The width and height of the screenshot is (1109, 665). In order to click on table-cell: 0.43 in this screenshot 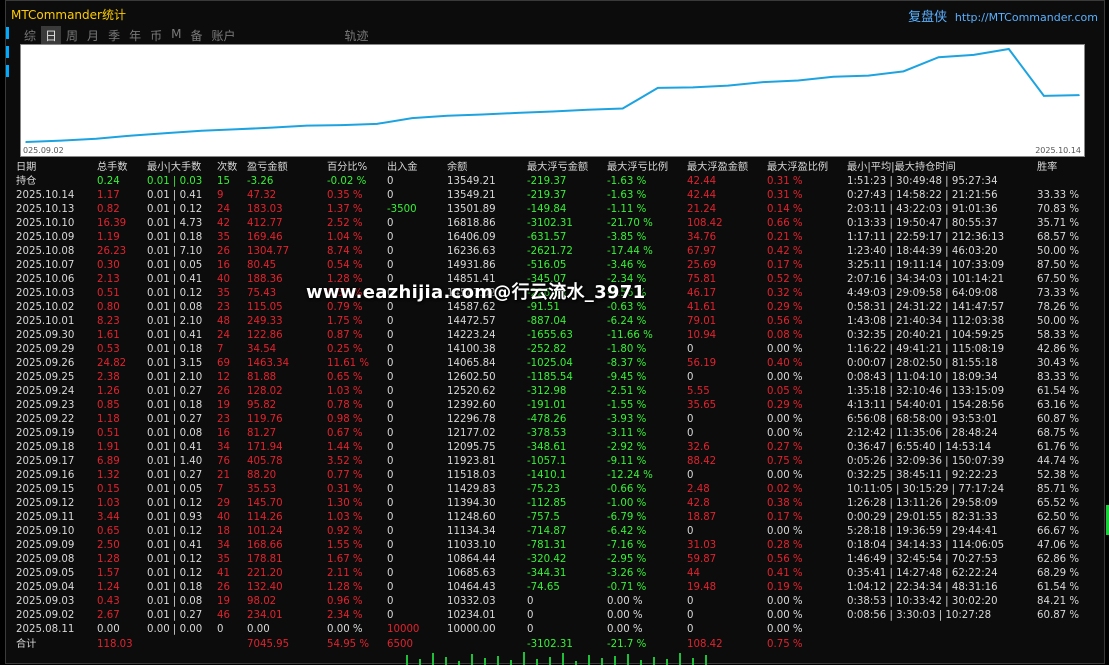, I will do `click(108, 601)`.